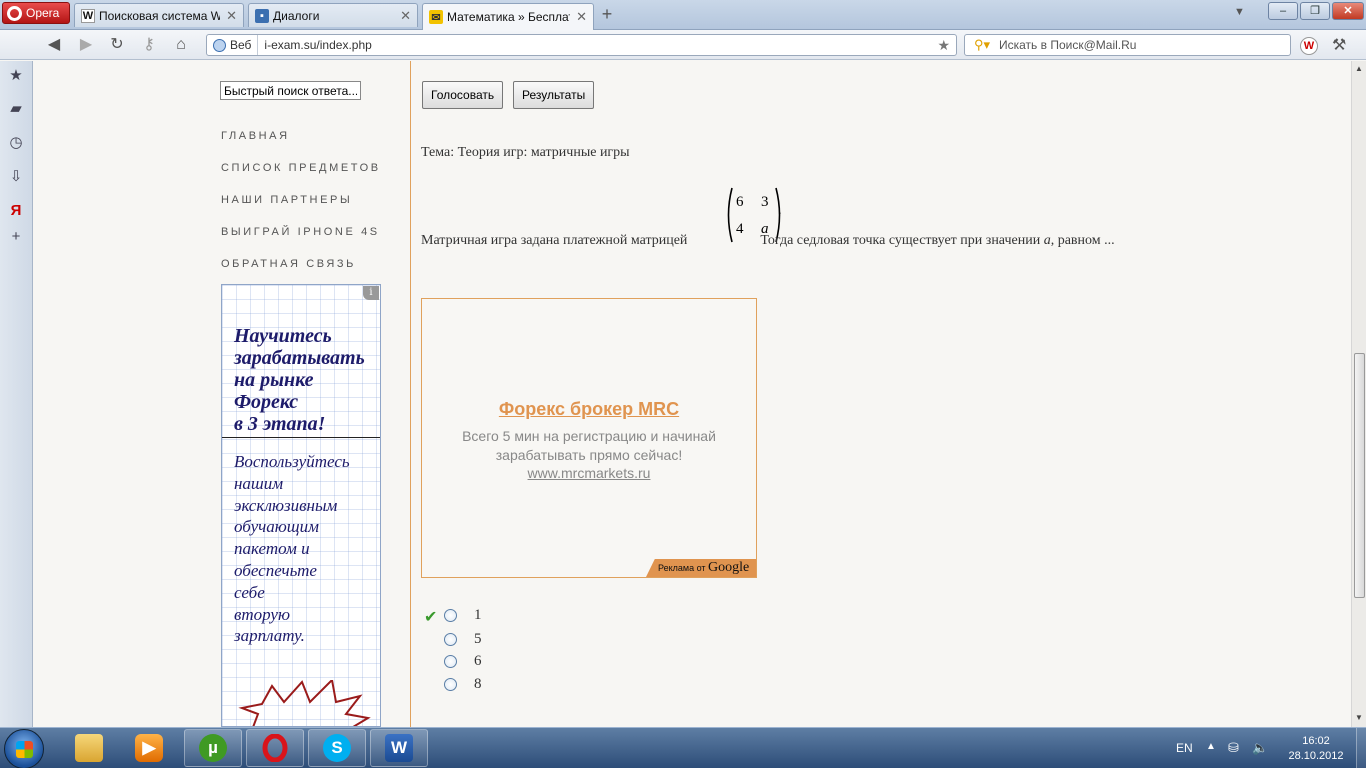 This screenshot has width=1366, height=768. Describe the element at coordinates (1316, 749) in the screenshot. I see `system-clock: 16:02 28.10.2012` at that location.